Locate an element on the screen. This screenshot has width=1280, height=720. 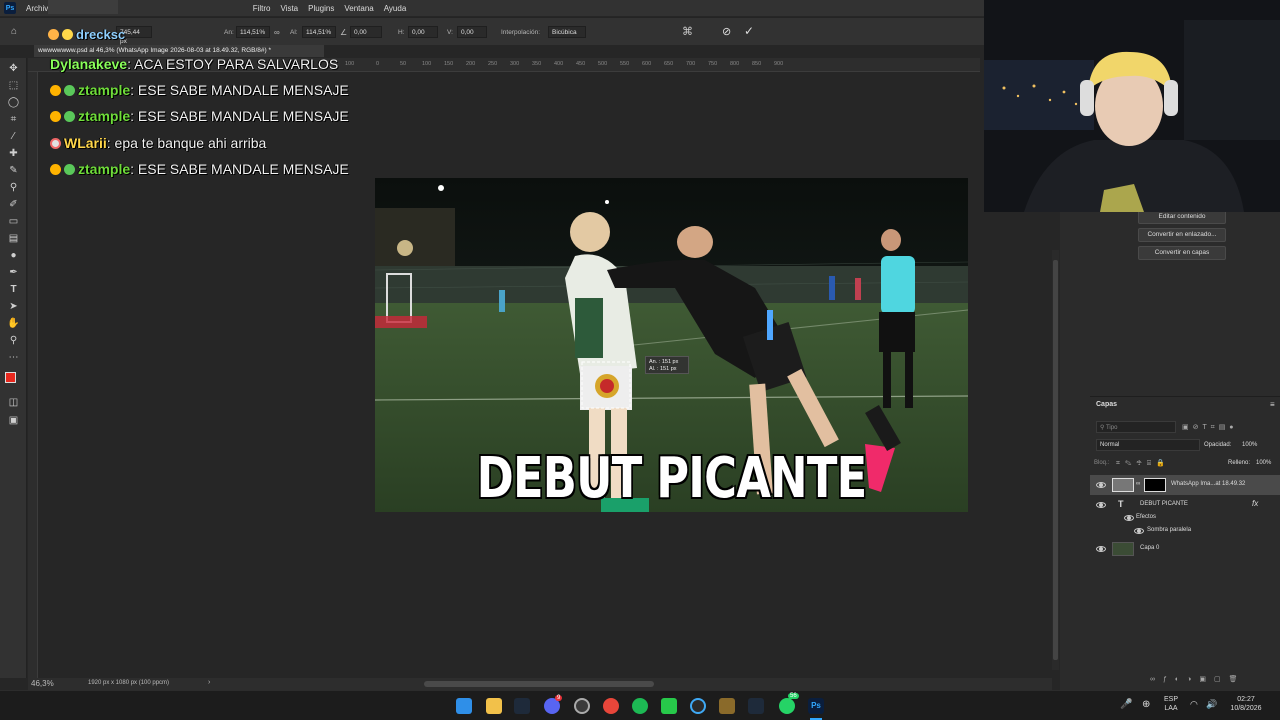
kick-icon is located at coordinates (669, 706).